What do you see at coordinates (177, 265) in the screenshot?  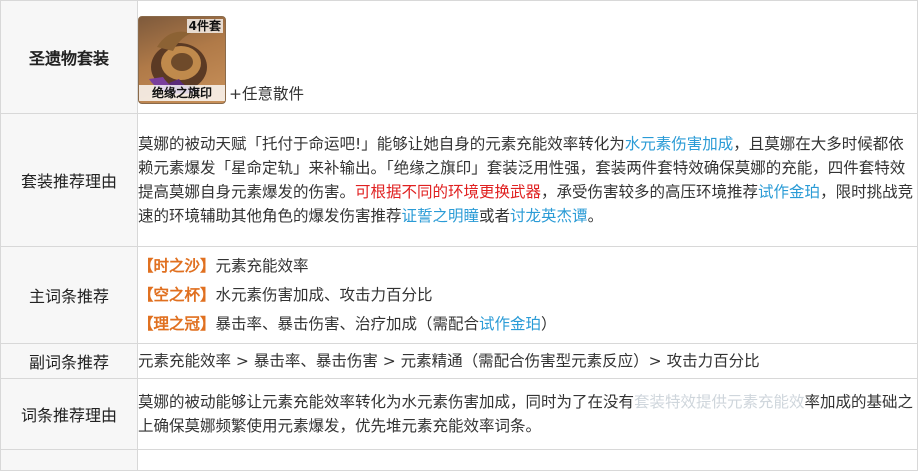 I see `slot-tag: 【时之沙】` at bounding box center [177, 265].